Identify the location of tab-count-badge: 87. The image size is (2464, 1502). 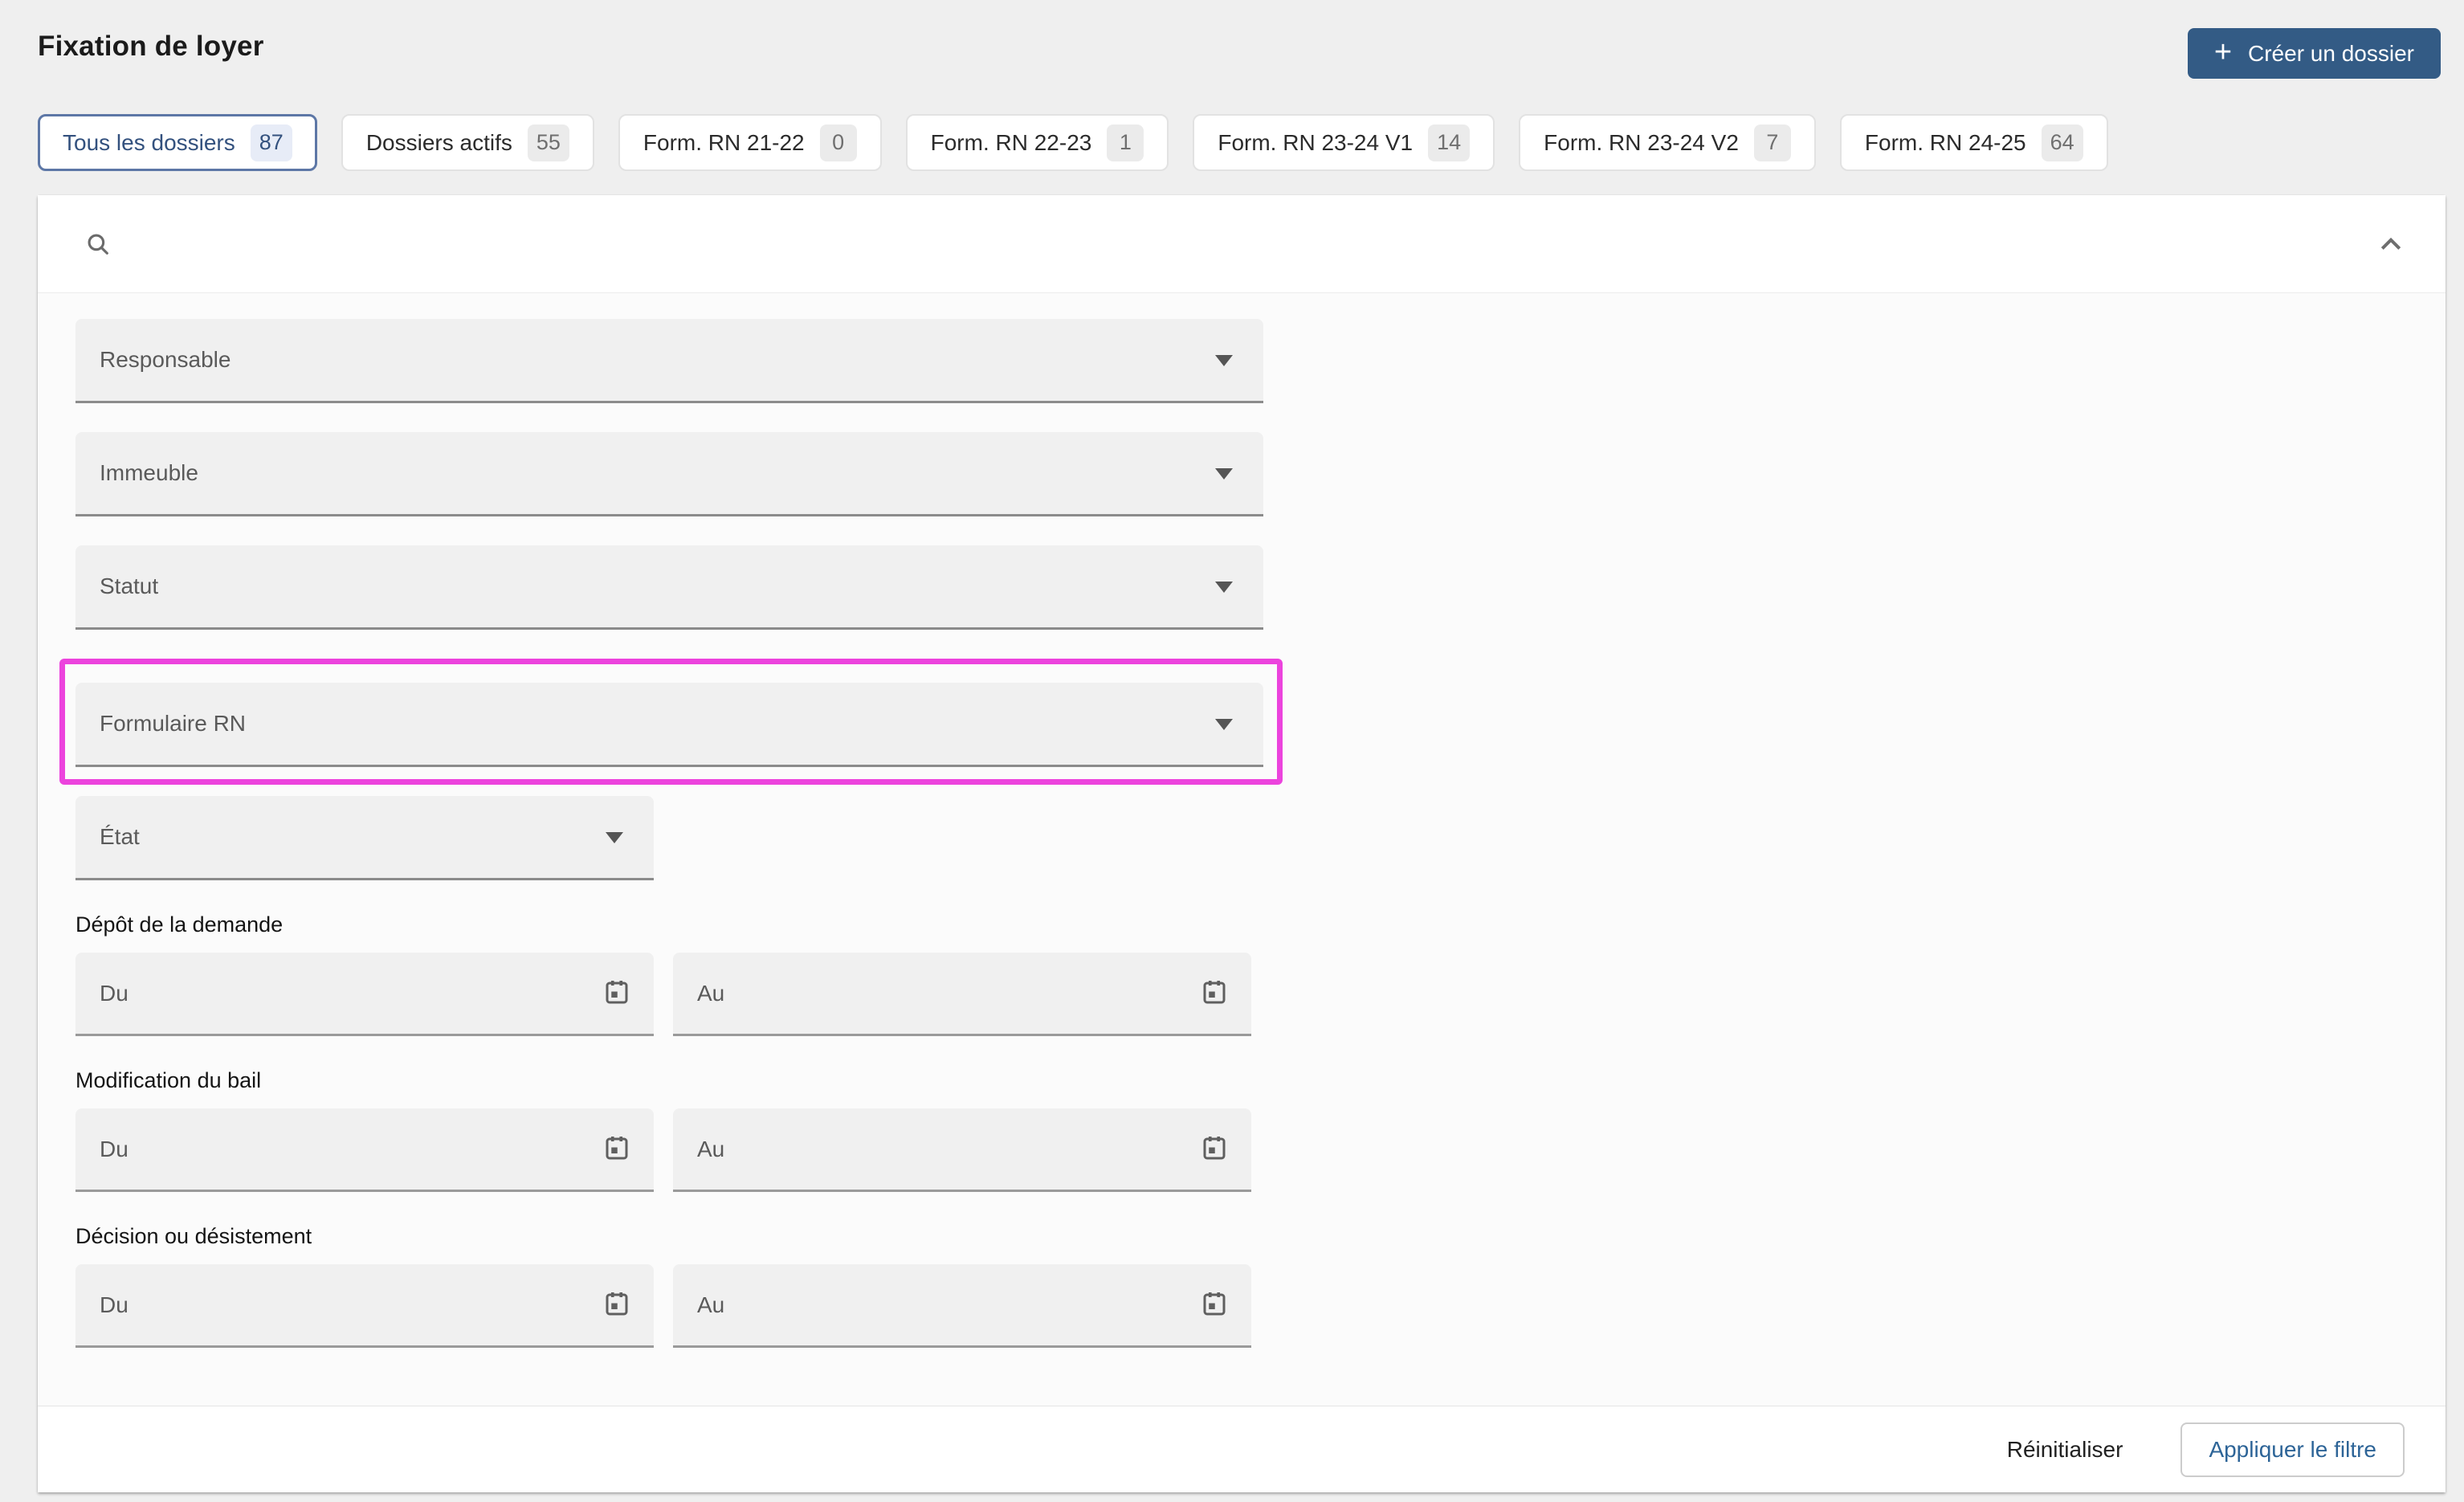
(271, 142).